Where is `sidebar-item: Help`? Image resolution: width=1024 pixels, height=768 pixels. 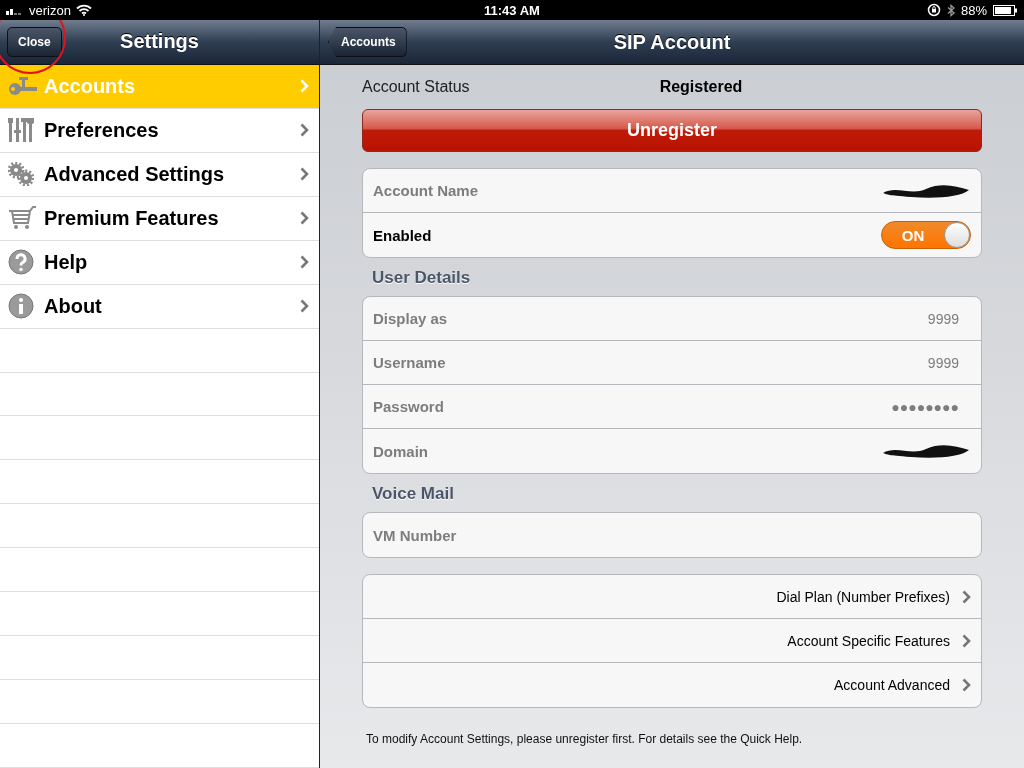
sidebar-item: Help is located at coordinates (159, 262).